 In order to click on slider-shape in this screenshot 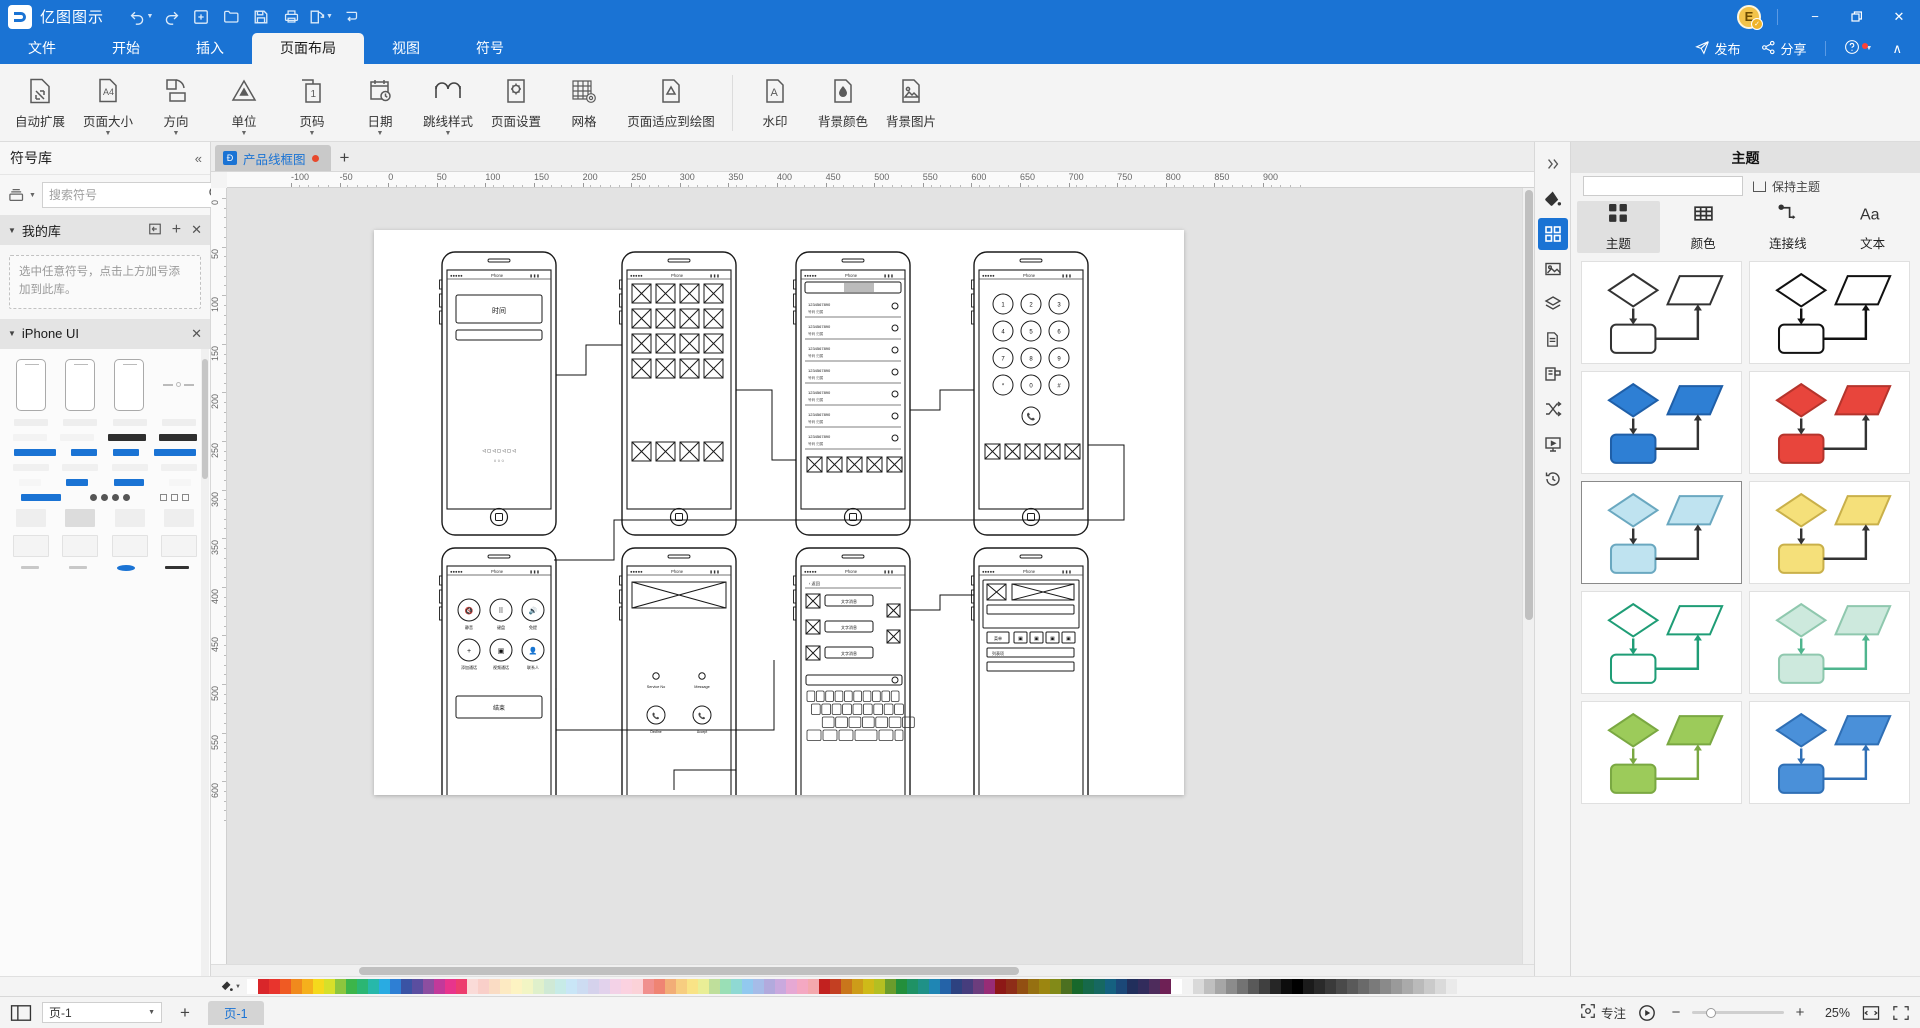, I will do `click(30, 568)`.